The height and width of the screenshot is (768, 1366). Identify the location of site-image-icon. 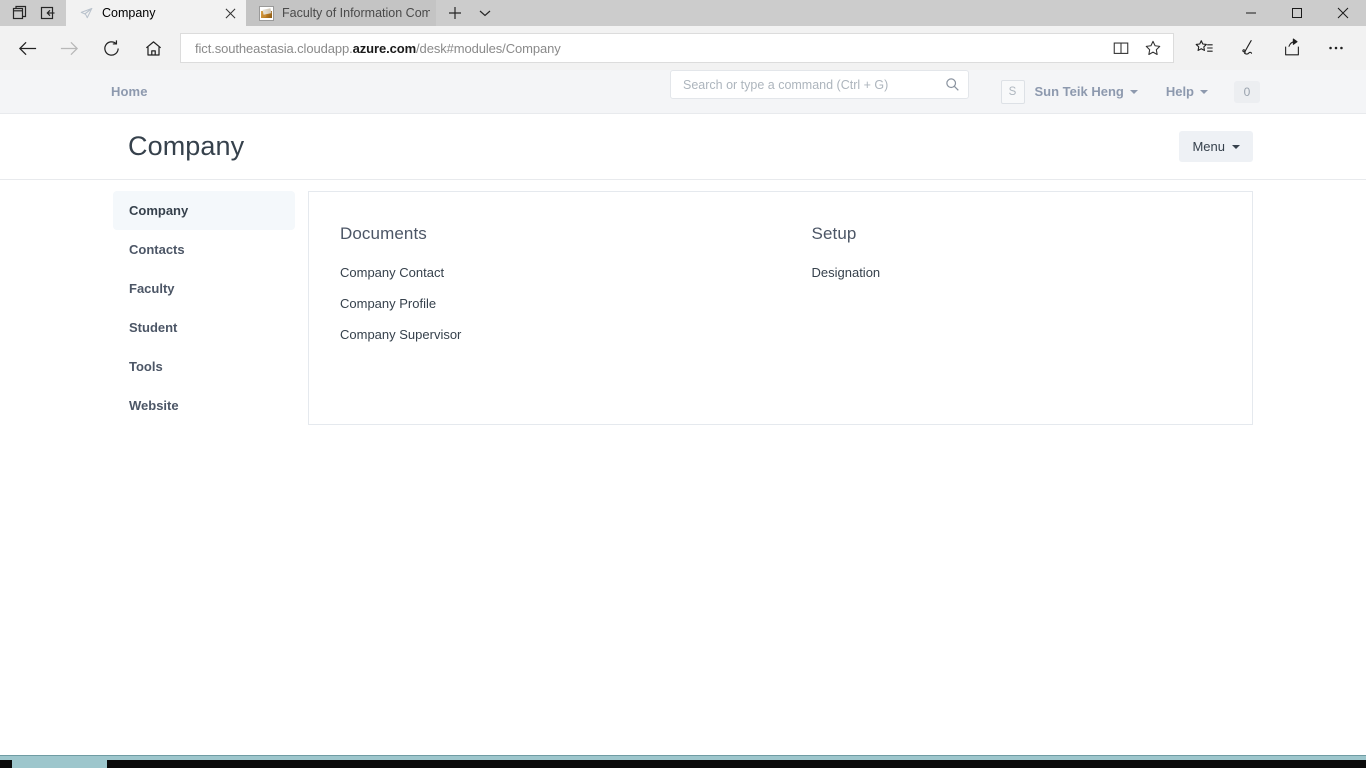
(266, 13).